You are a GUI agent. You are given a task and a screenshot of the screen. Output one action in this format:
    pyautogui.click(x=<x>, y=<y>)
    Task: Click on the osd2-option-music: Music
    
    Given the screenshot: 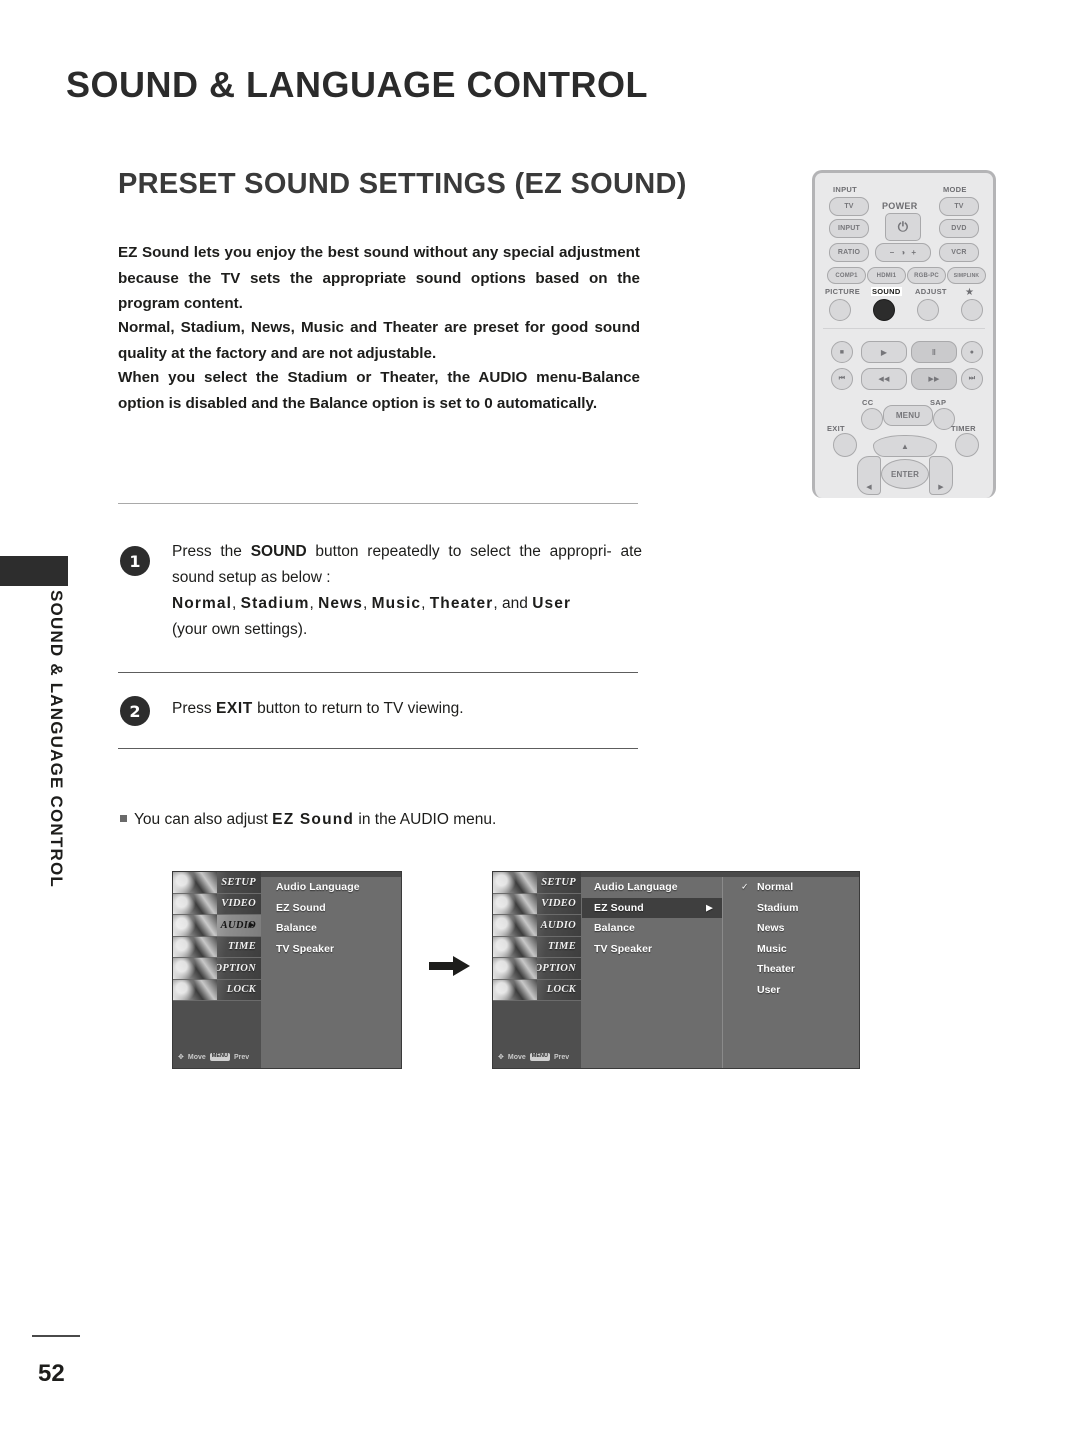 What is the action you would take?
    pyautogui.click(x=791, y=949)
    